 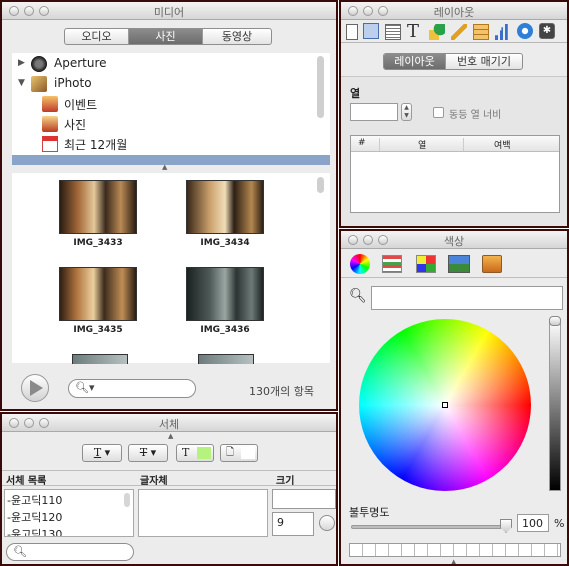 I want to click on size-value: 9, so click(x=280, y=522).